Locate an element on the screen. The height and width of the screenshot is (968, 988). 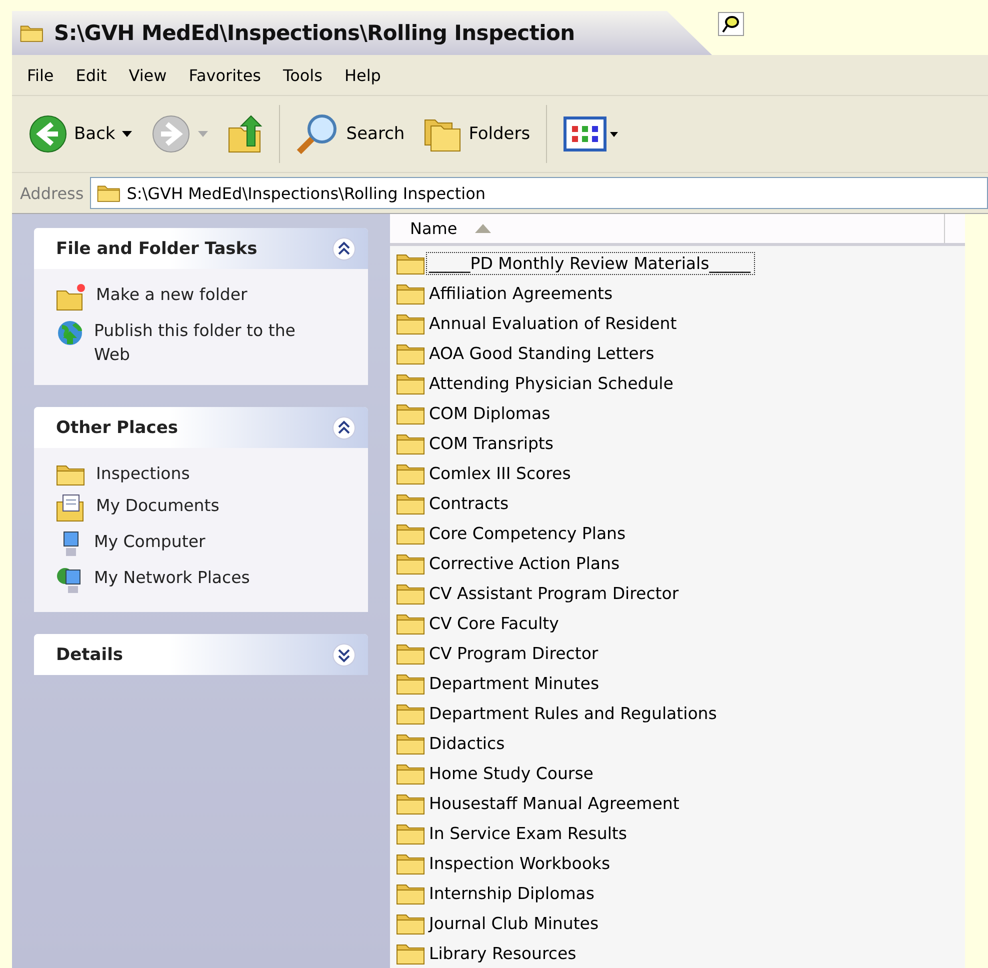
folder-name: COM Transripts is located at coordinates (492, 443).